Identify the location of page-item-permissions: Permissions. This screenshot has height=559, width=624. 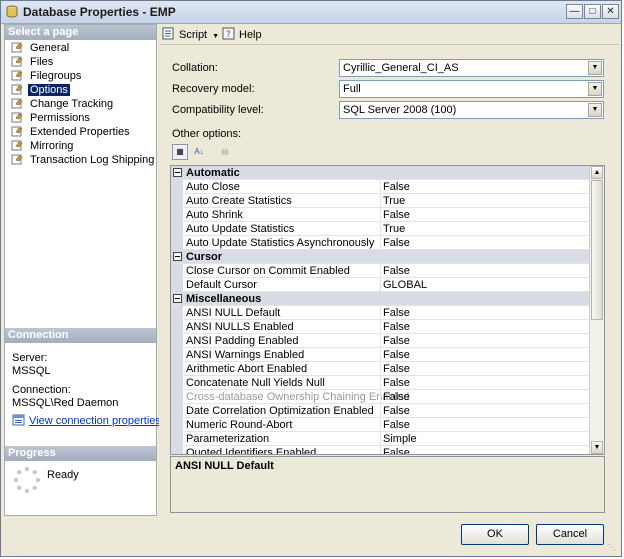
(51, 118).